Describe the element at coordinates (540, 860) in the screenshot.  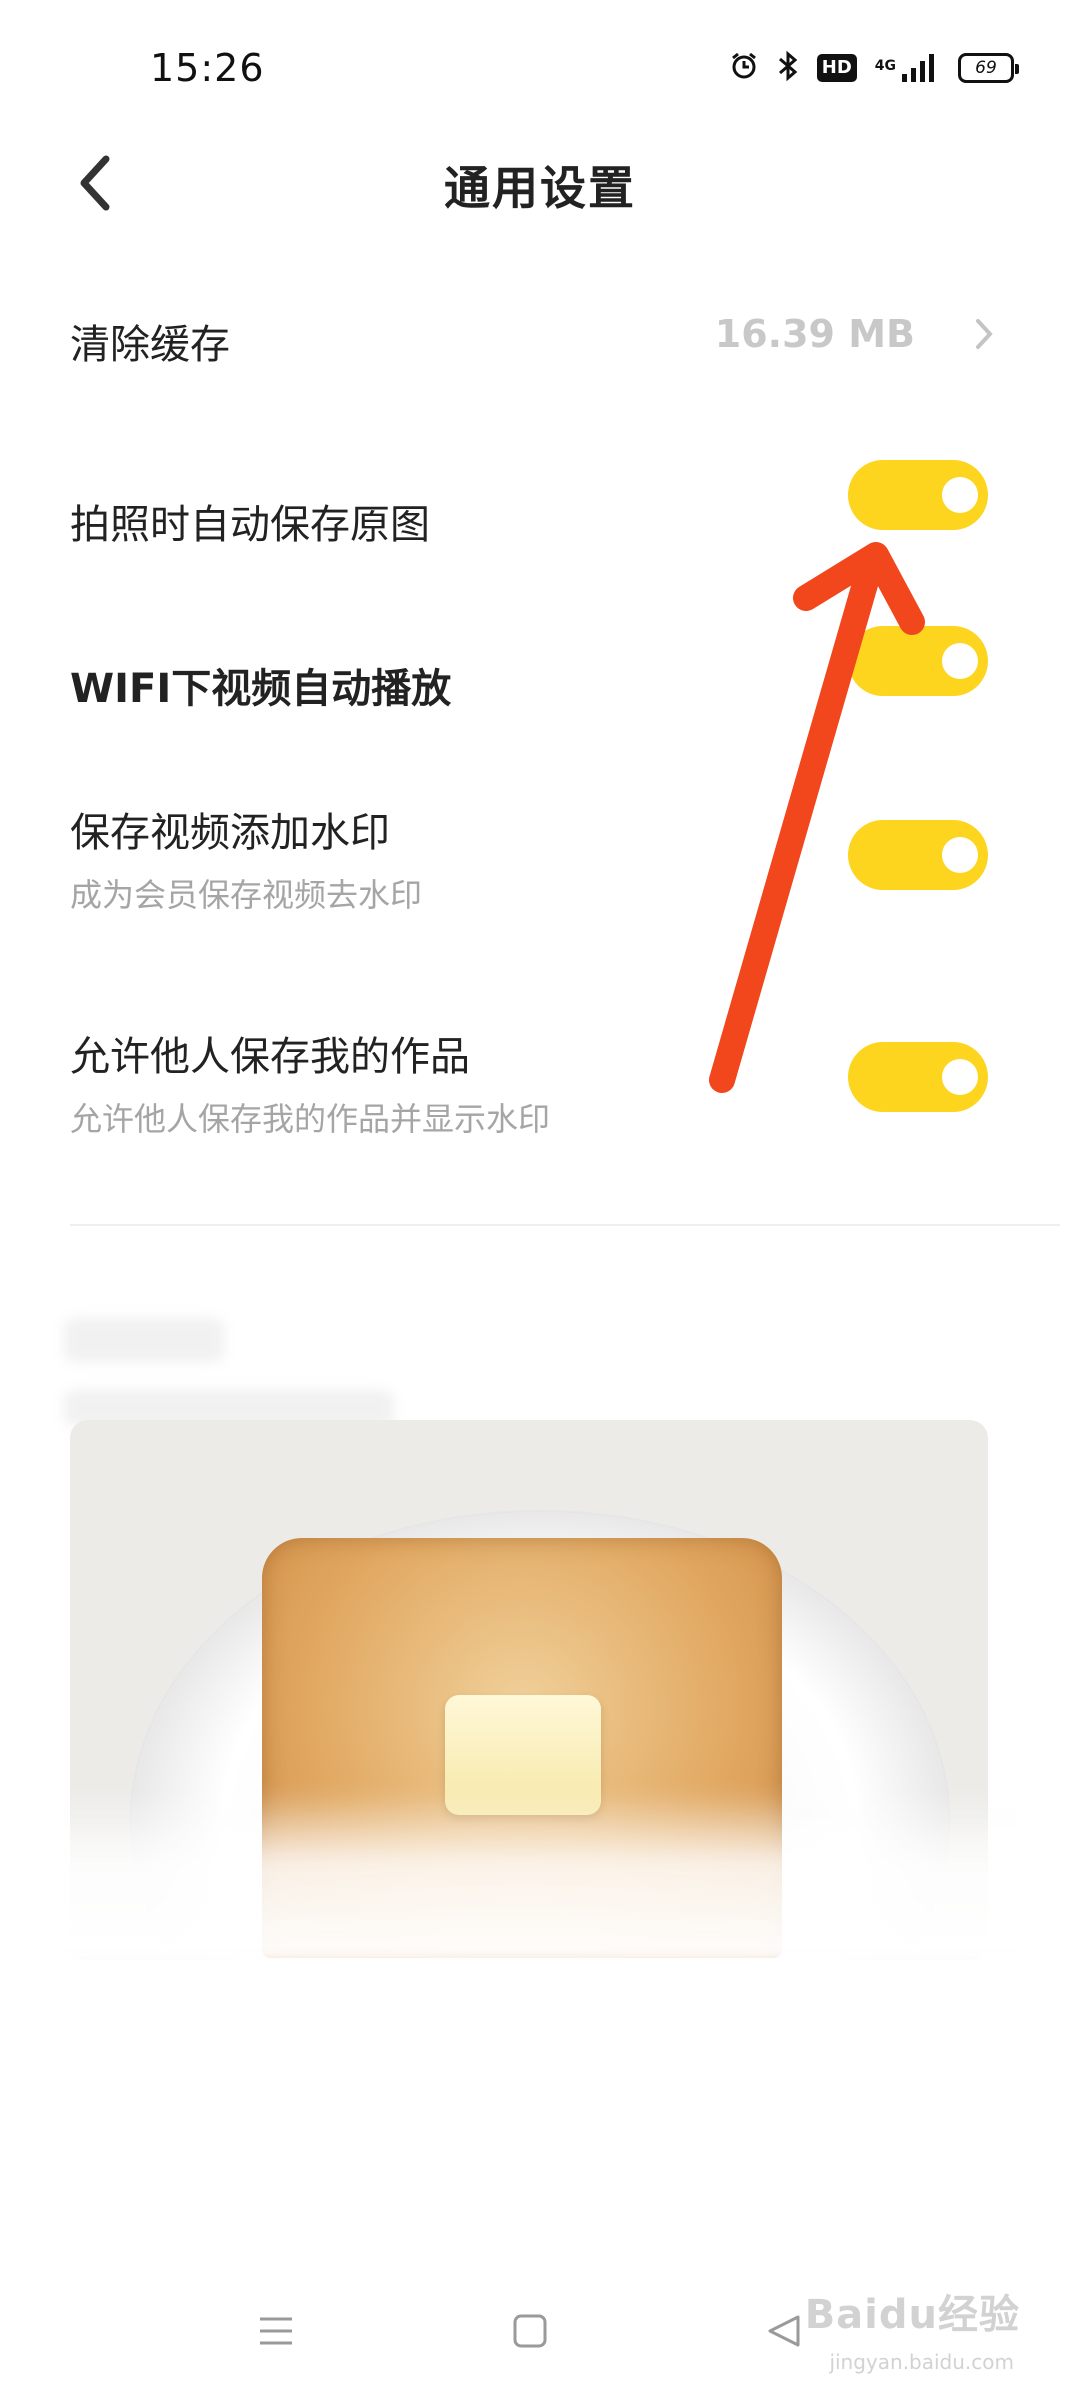
I see `save-video-watermark-row: 保存视频添加水印 成为会员保存视频去水印` at that location.